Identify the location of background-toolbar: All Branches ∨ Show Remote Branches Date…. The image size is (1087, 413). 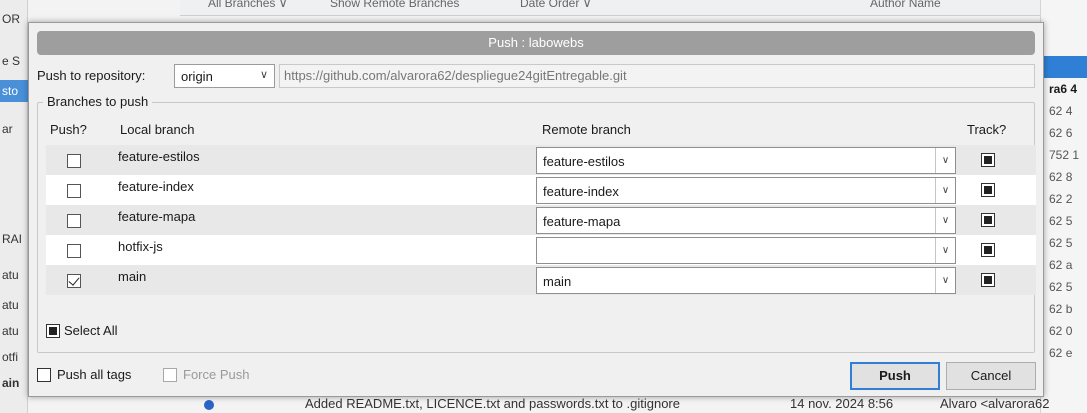
(610, 8).